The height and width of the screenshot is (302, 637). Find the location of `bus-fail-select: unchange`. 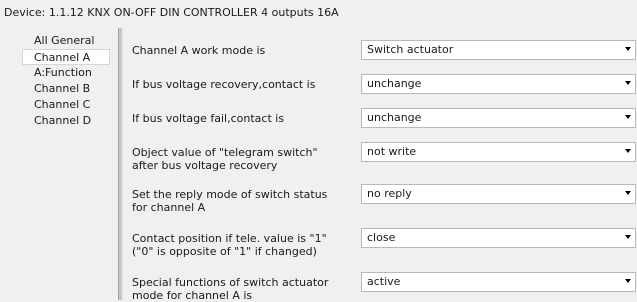

bus-fail-select: unchange is located at coordinates (498, 118).